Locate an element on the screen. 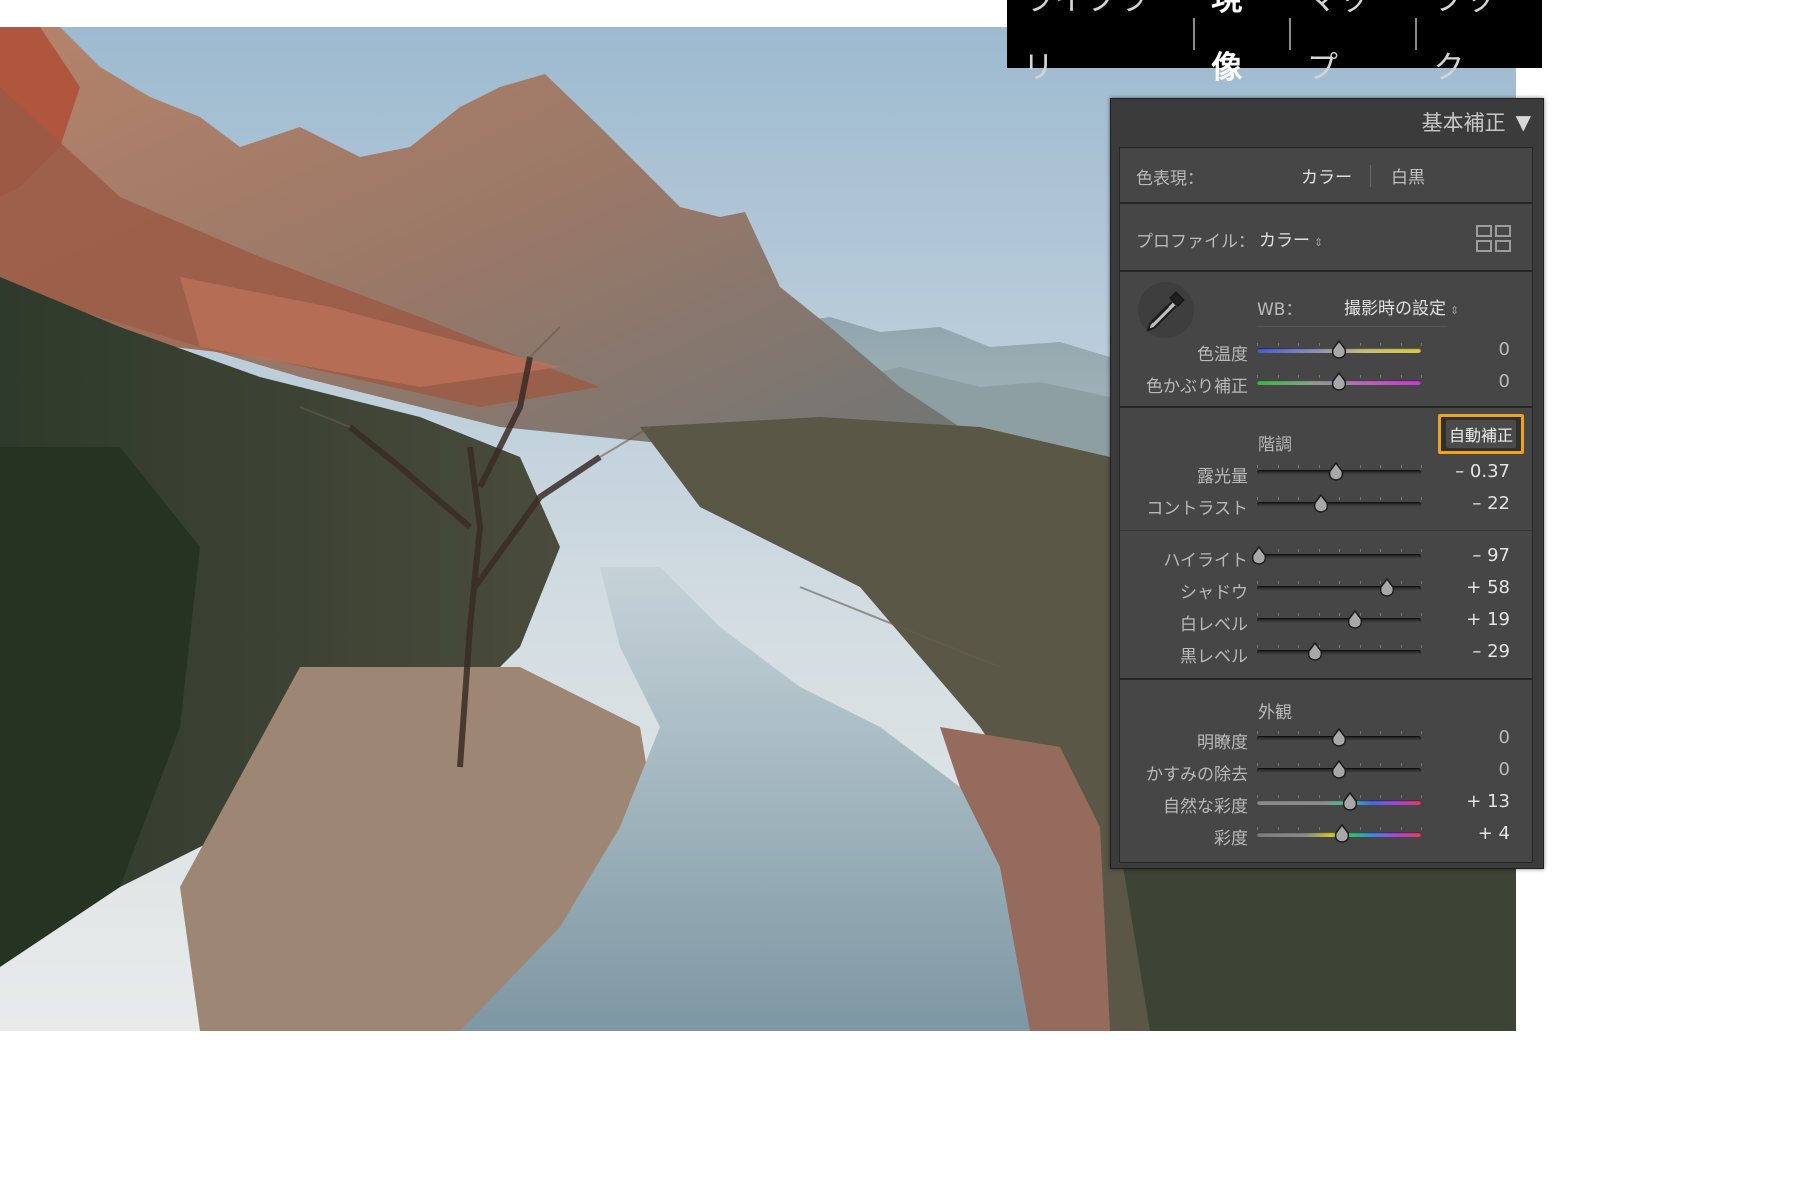 This screenshot has height=1184, width=1800. tab-book: ブック is located at coordinates (1479, 51).